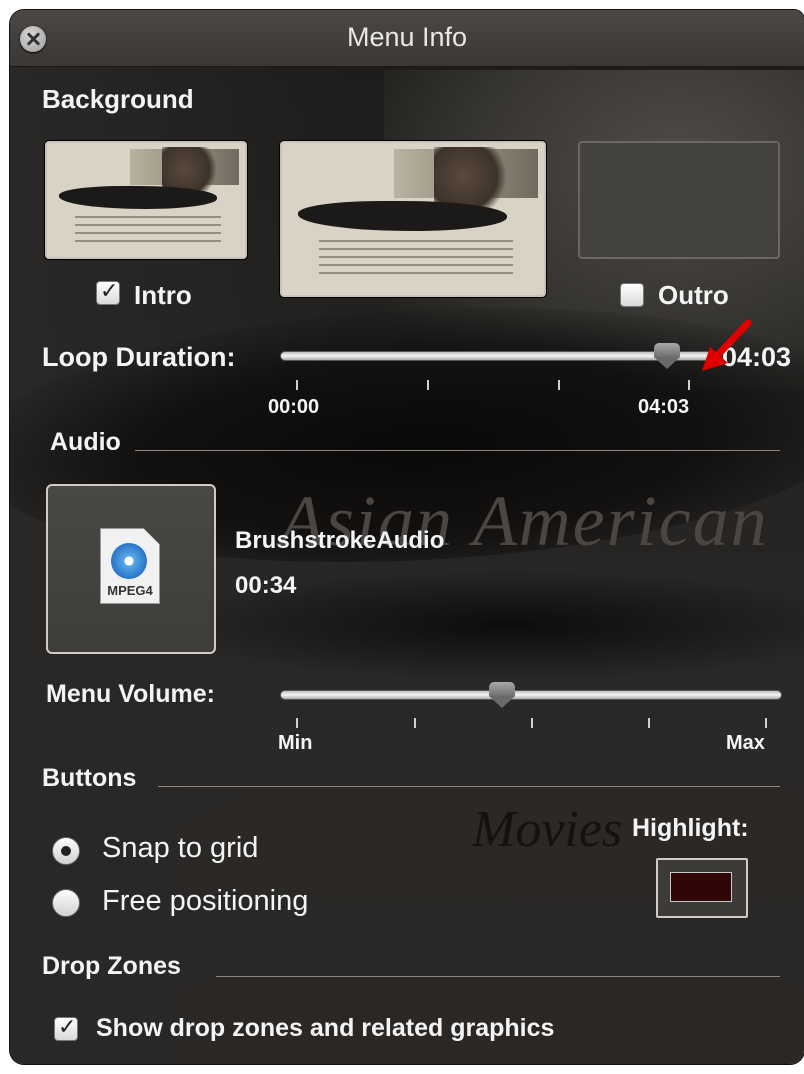 This screenshot has height=1074, width=804. I want to click on drop-zones-separator, so click(498, 976).